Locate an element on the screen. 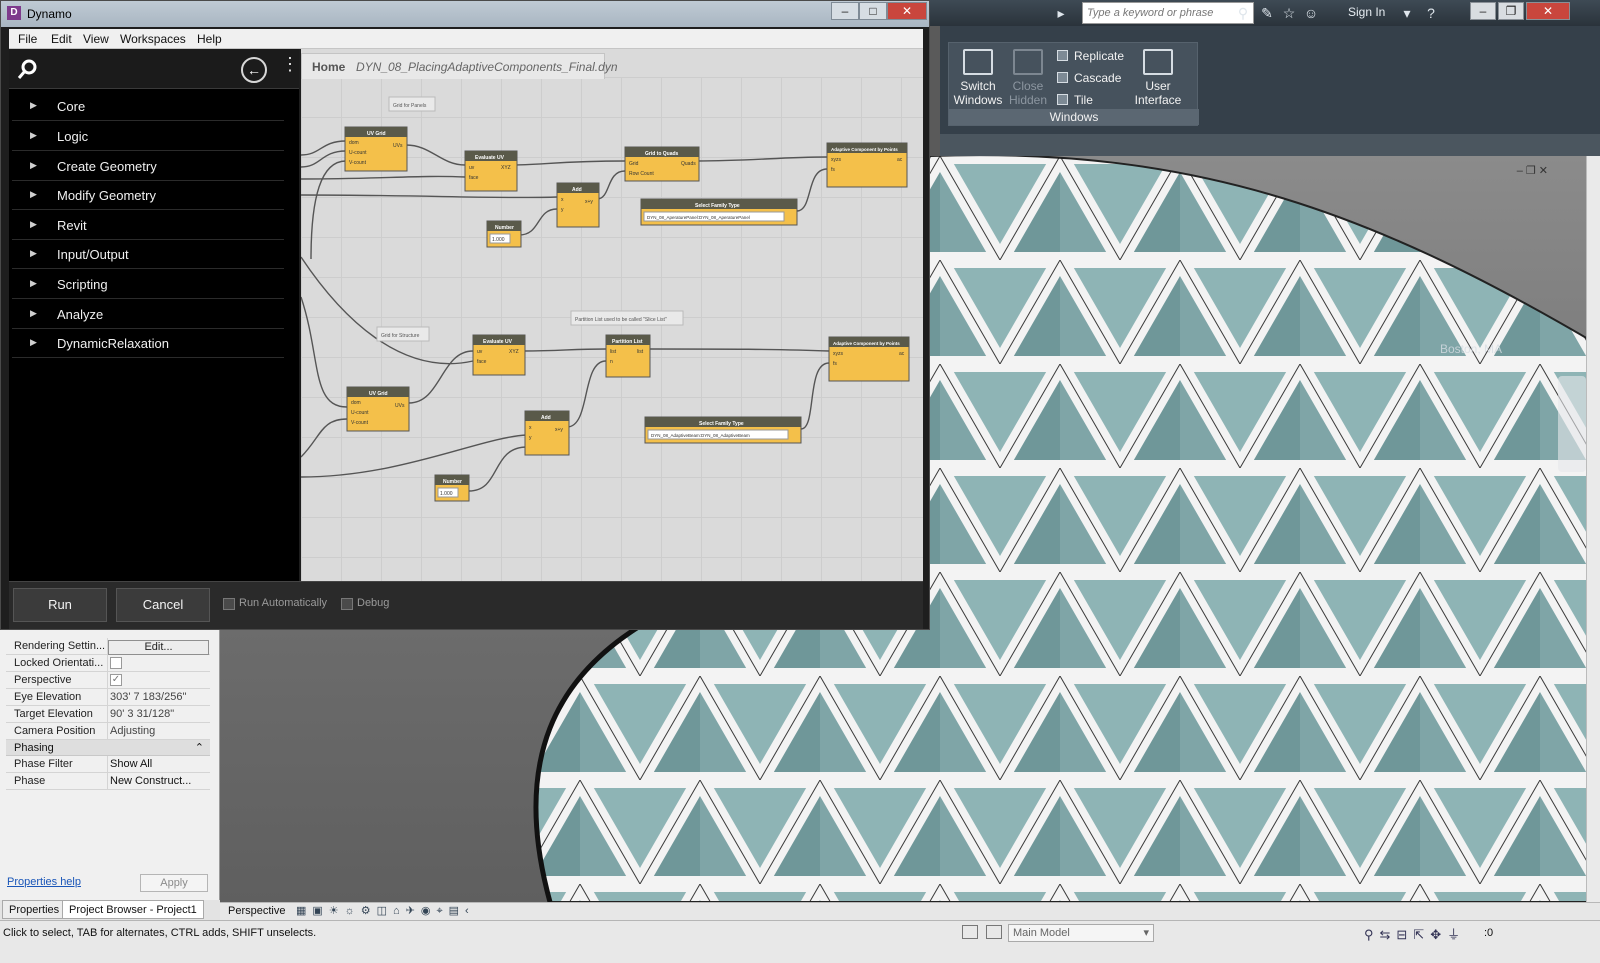 The width and height of the screenshot is (1600, 963). svg-text: fs is located at coordinates (835, 364).